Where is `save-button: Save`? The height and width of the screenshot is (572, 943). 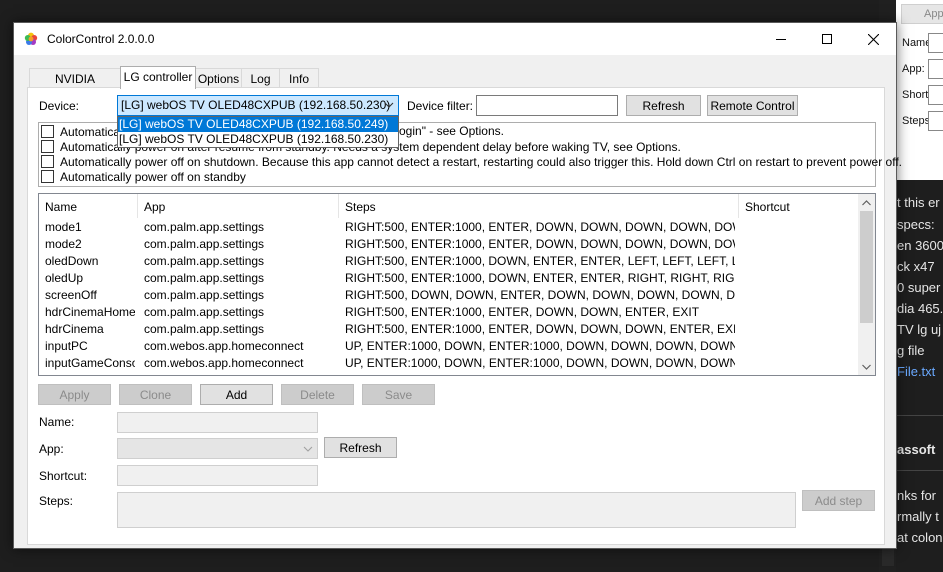 save-button: Save is located at coordinates (398, 394).